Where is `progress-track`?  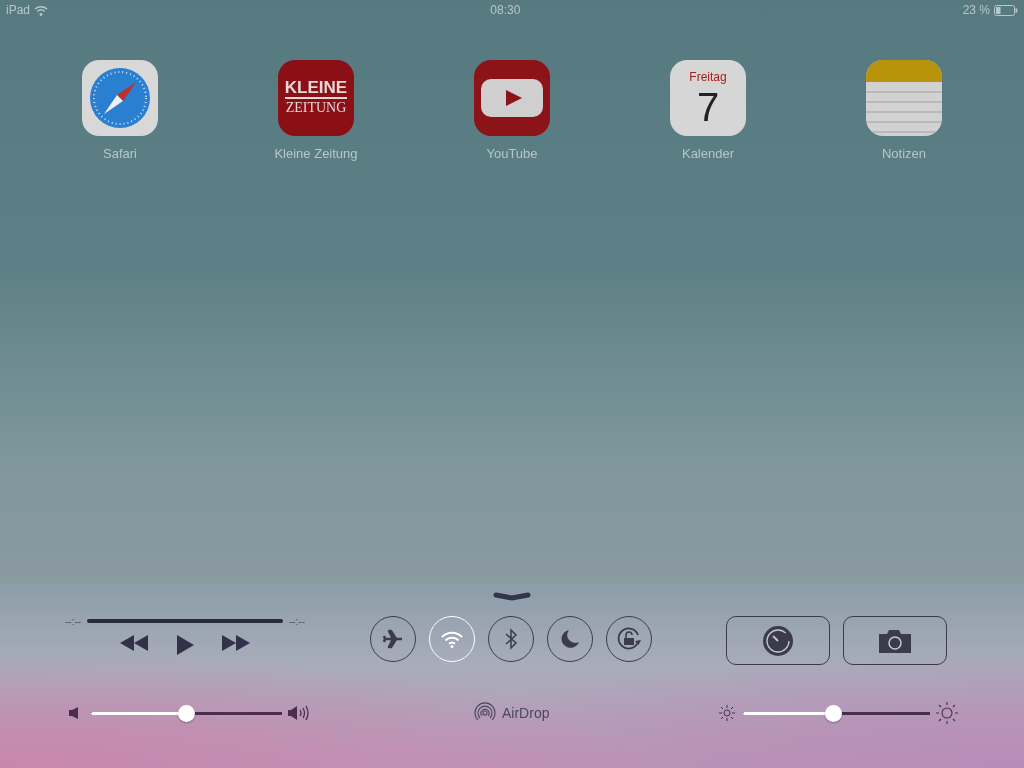 progress-track is located at coordinates (185, 621).